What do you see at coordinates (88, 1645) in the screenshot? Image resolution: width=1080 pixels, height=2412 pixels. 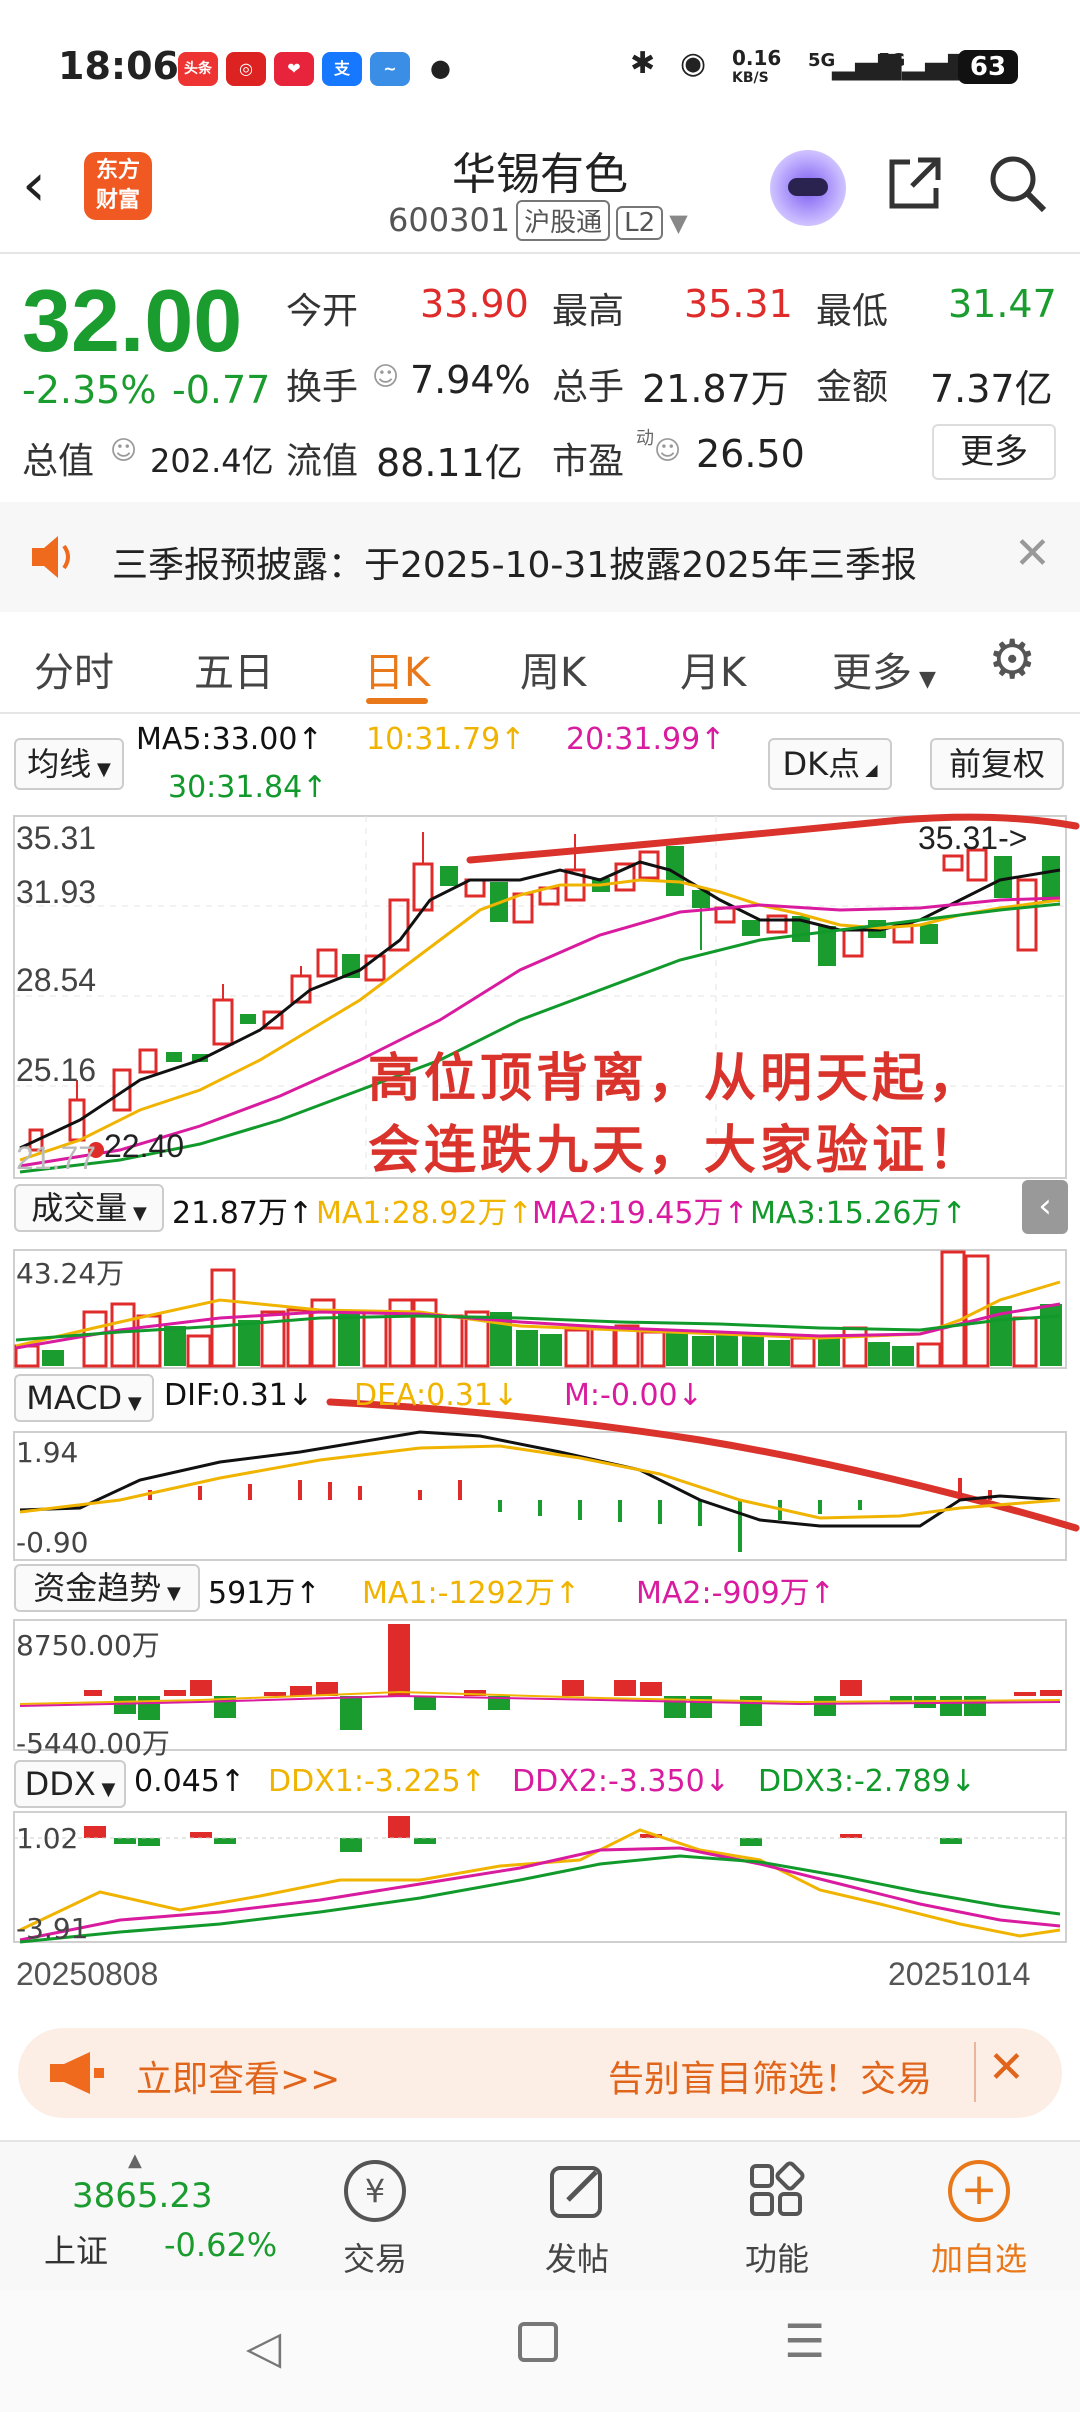 I see `fund-y-top: 8750.00万` at bounding box center [88, 1645].